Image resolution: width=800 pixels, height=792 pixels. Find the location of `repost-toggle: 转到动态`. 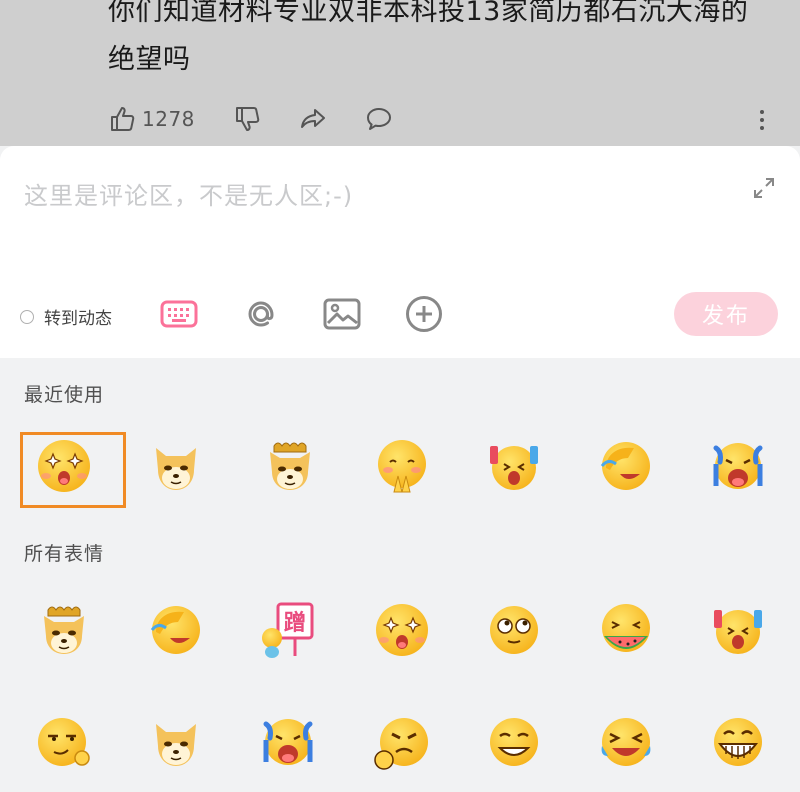

repost-toggle: 转到动态 is located at coordinates (66, 316).